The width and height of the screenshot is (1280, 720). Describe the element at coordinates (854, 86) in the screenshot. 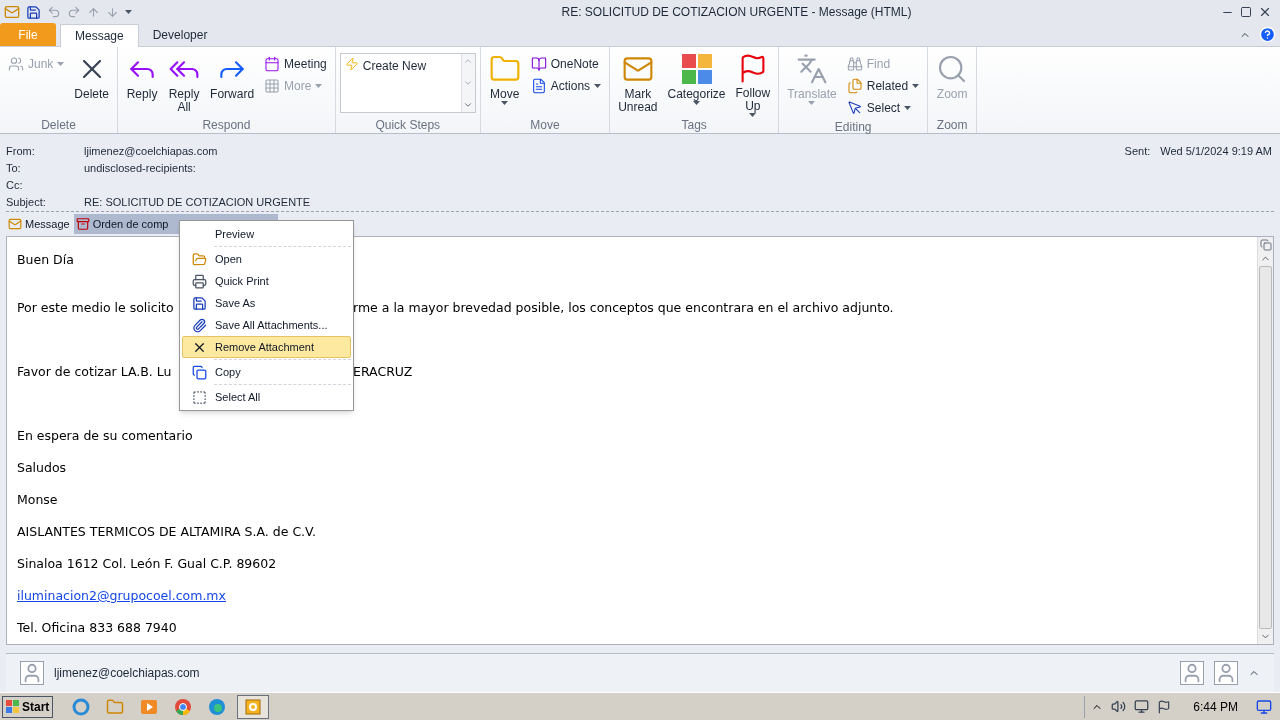

I see `documents-icon` at that location.